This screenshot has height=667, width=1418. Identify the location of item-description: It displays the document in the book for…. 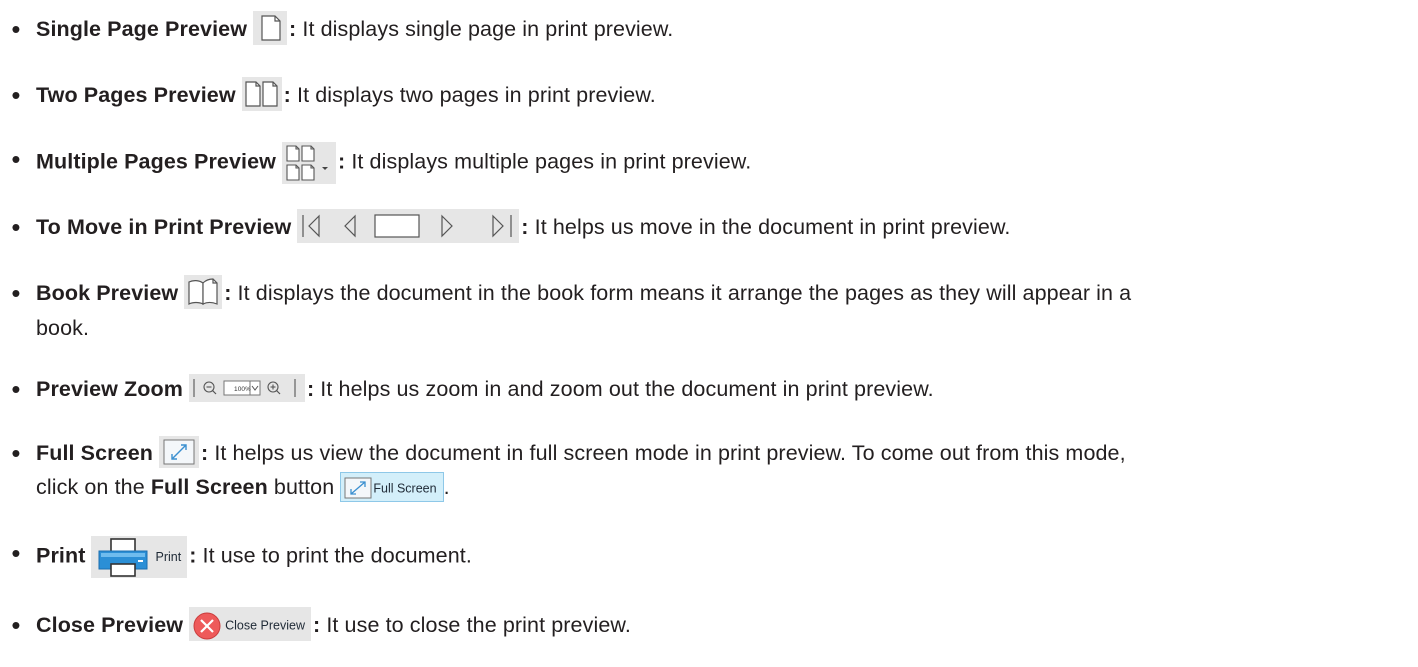
(681, 293).